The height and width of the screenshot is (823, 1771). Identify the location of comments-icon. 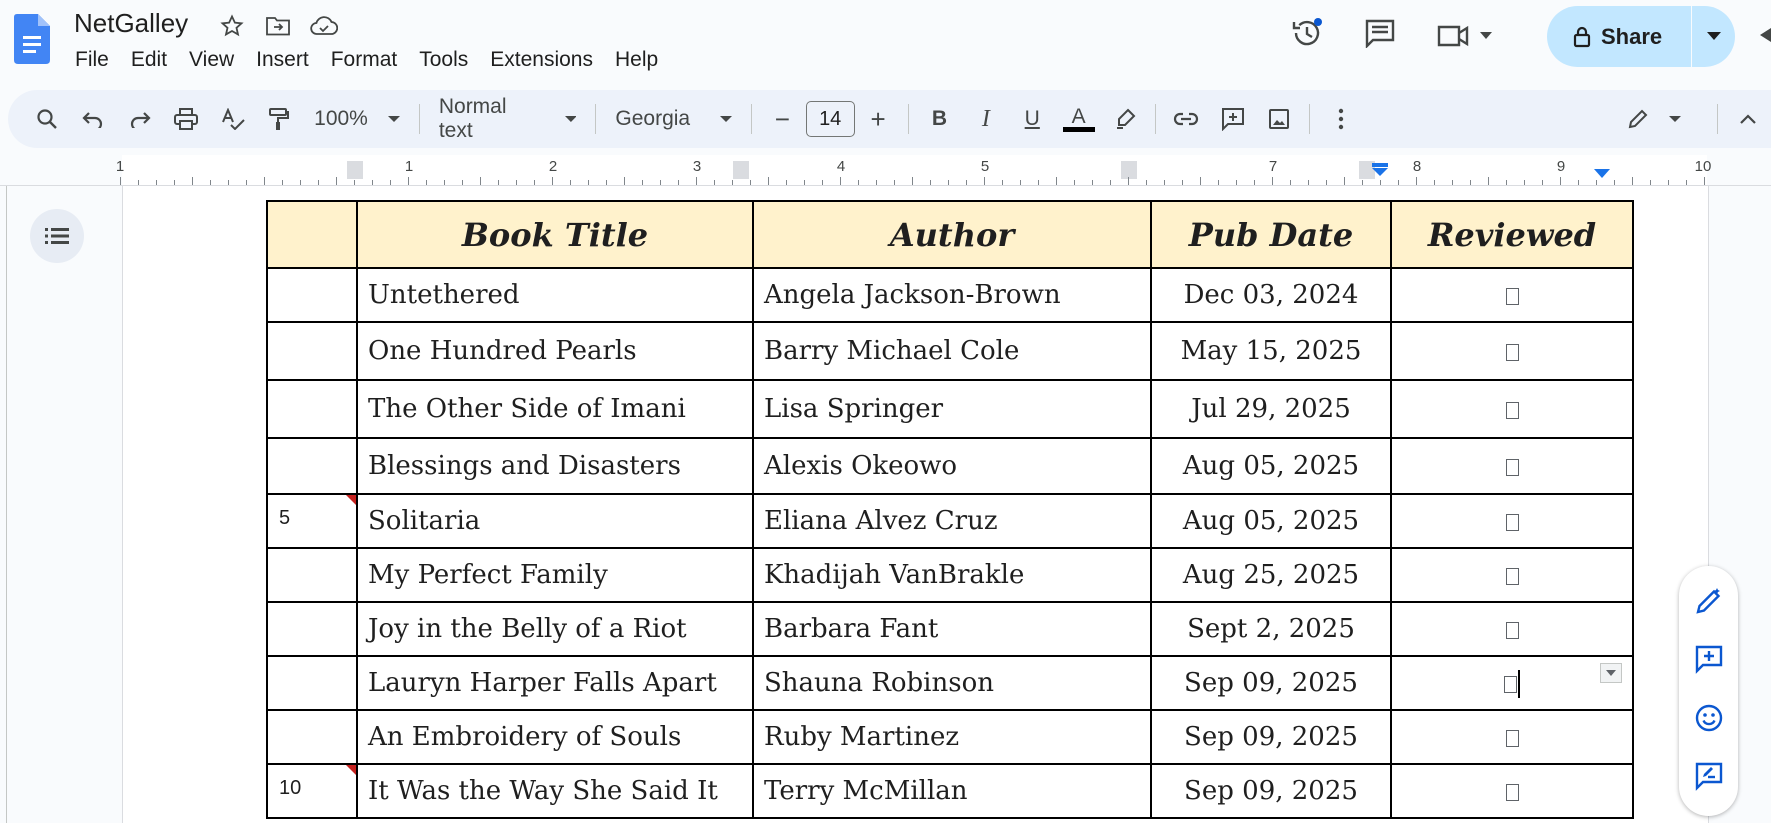
(1380, 35).